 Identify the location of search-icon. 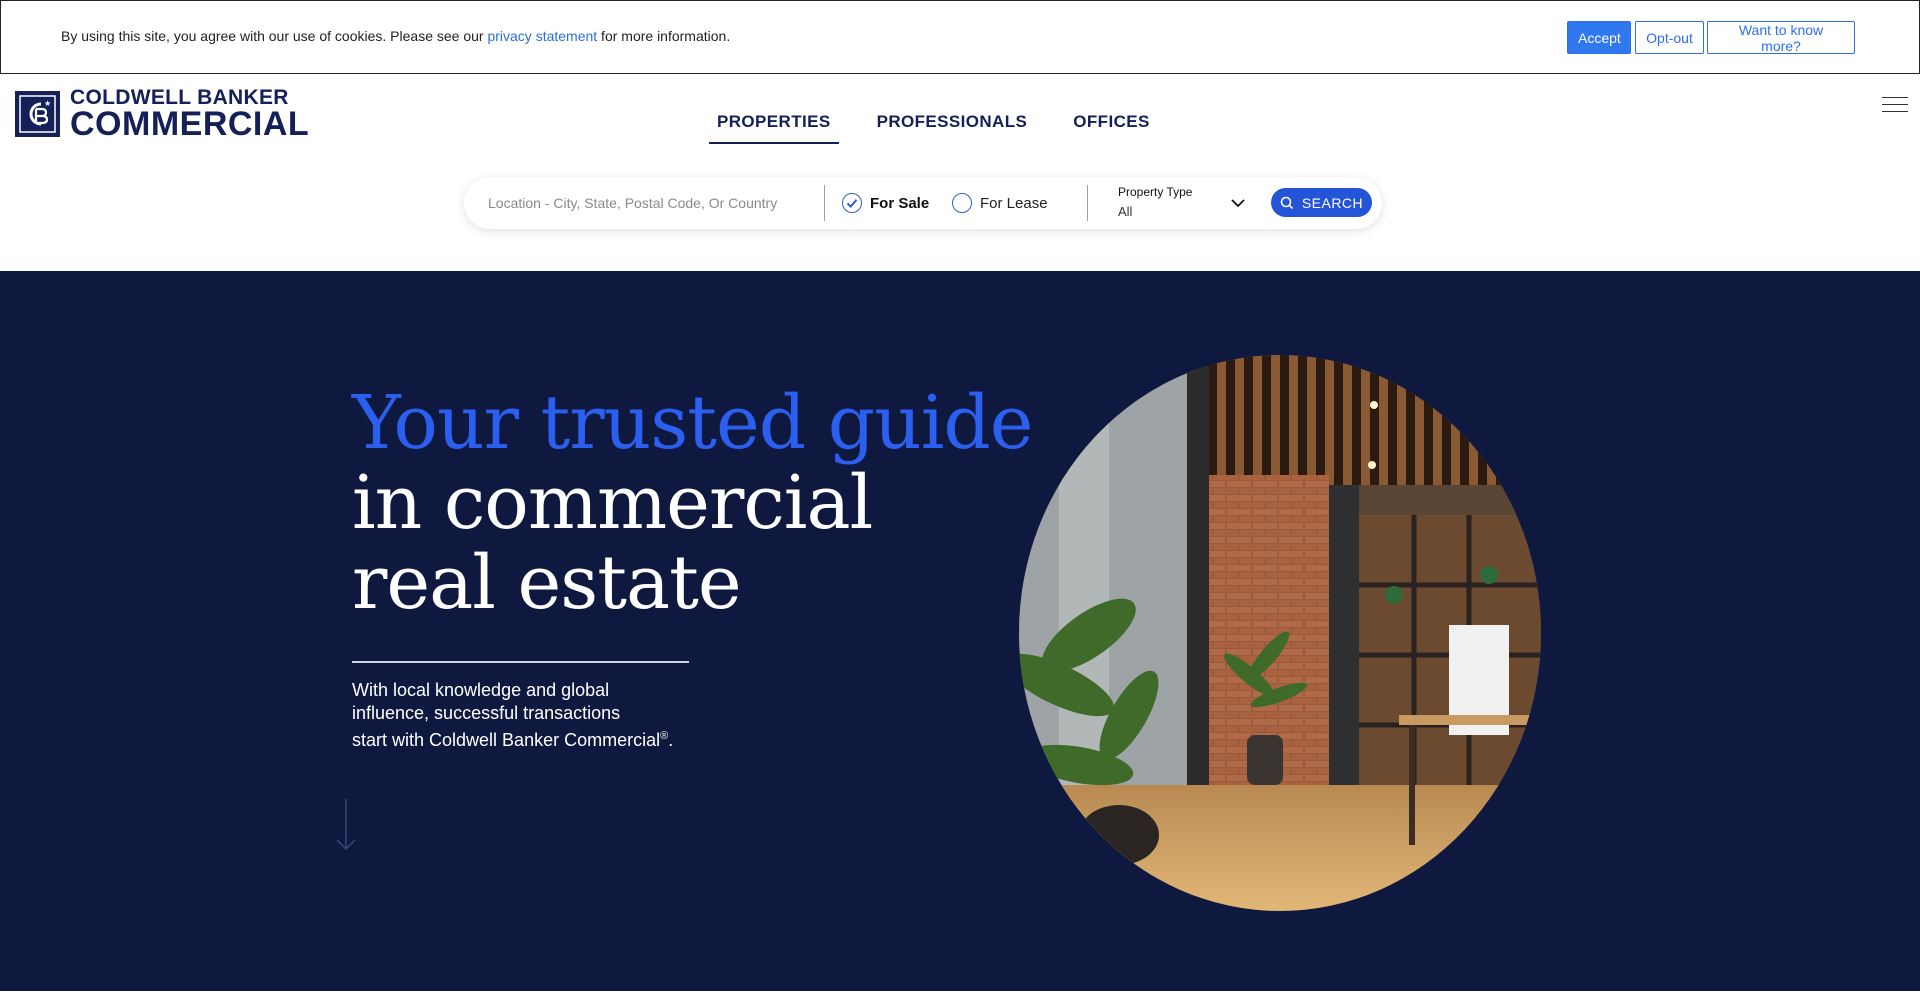
(1286, 202).